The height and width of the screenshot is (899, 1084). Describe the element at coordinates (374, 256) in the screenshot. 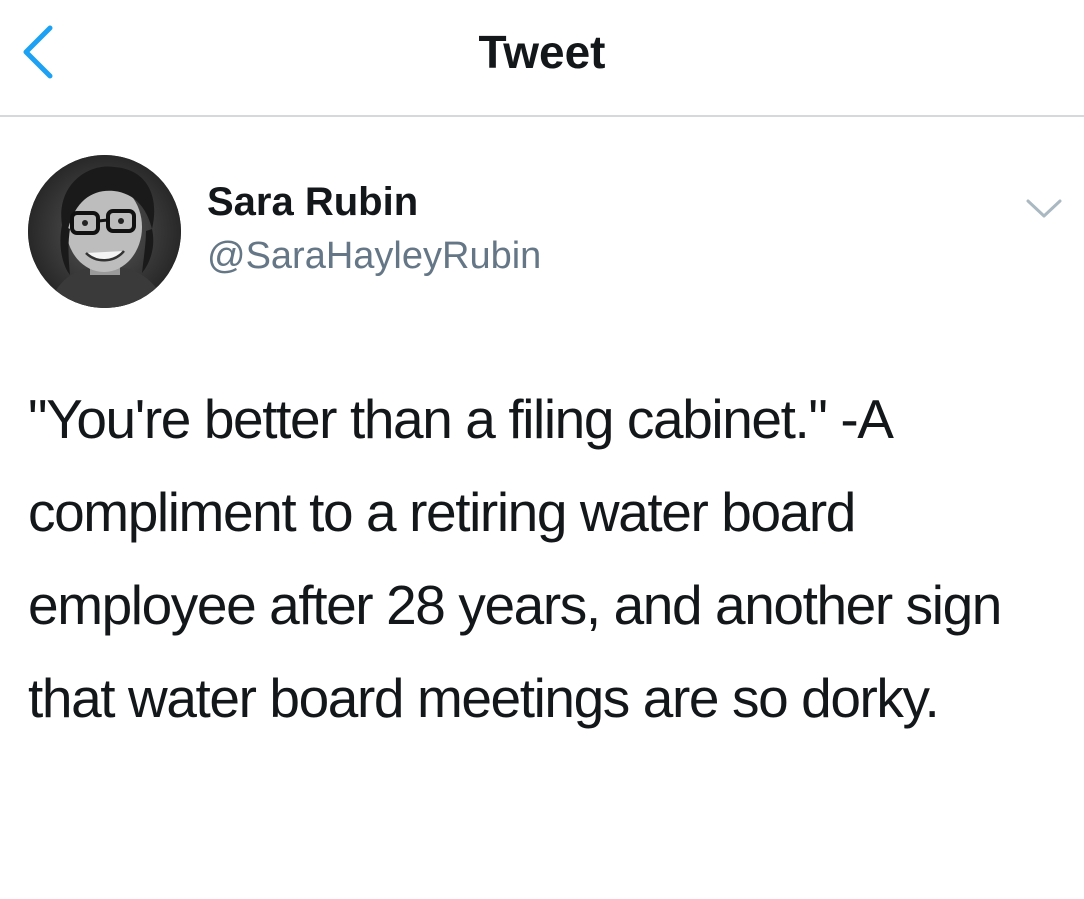

I see `author-handle: @SaraHayleyRubin` at that location.